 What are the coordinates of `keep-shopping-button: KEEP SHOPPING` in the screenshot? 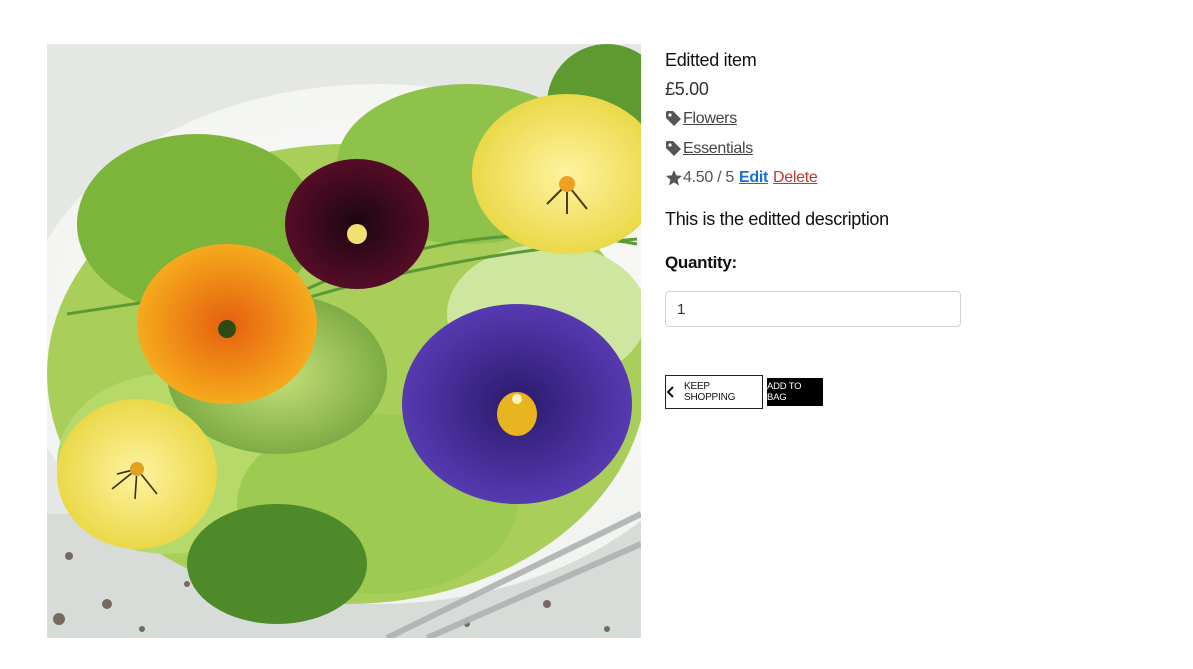 It's located at (714, 392).